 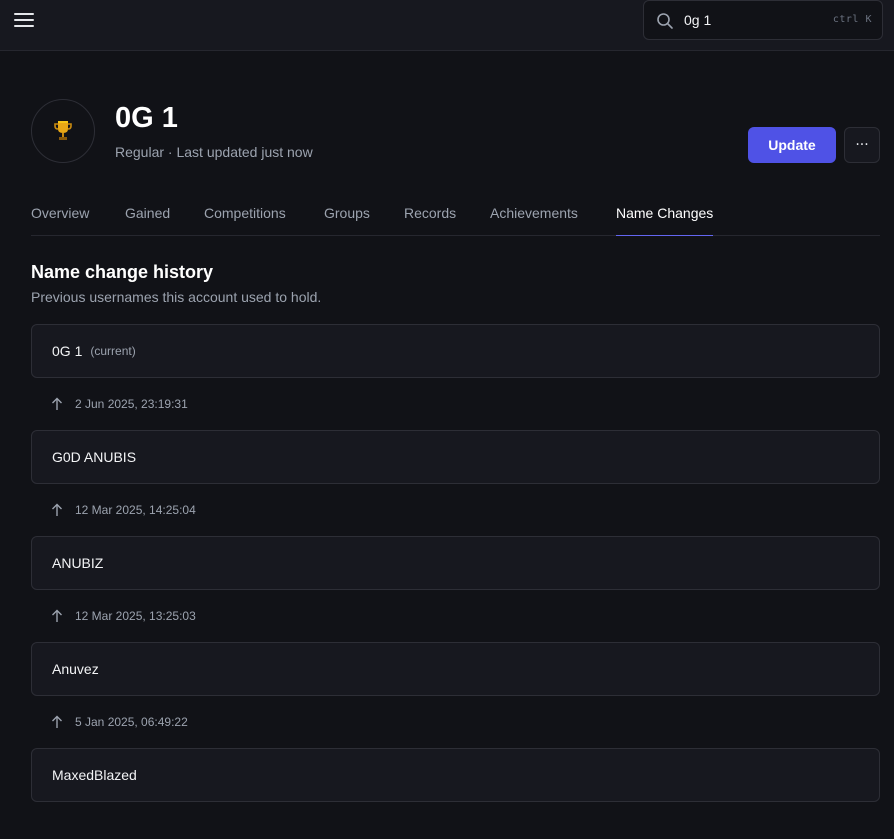 I want to click on username: 0G 1, so click(x=67, y=351).